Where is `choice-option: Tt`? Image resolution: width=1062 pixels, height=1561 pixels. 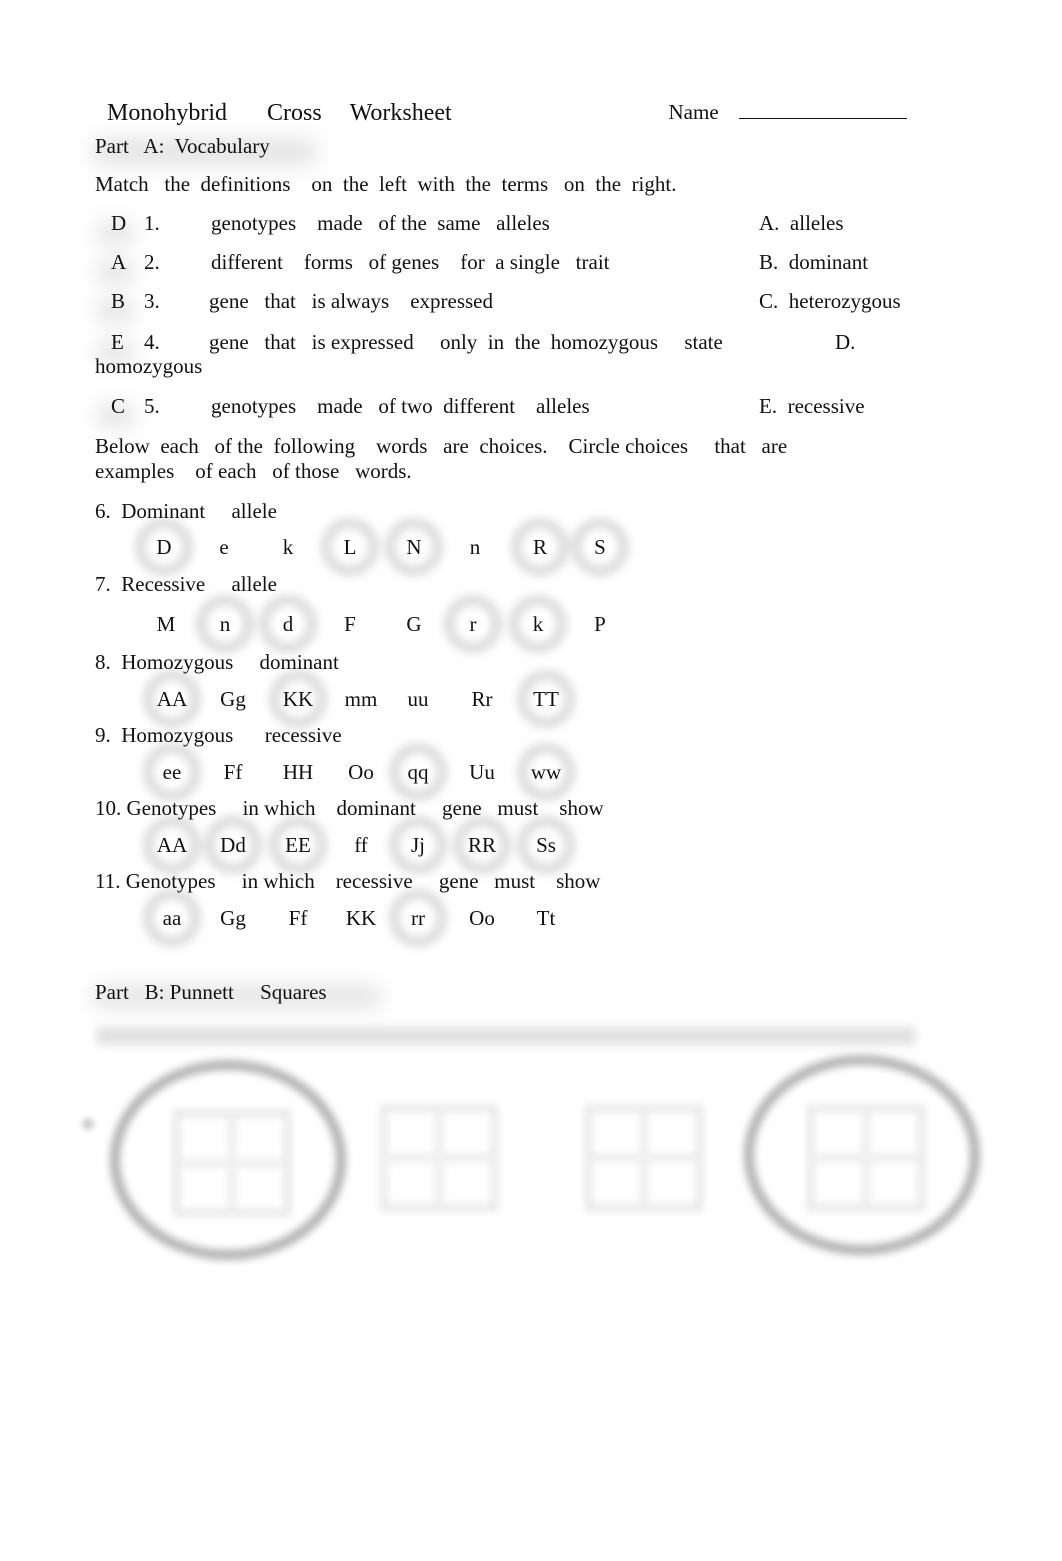
choice-option: Tt is located at coordinates (546, 918).